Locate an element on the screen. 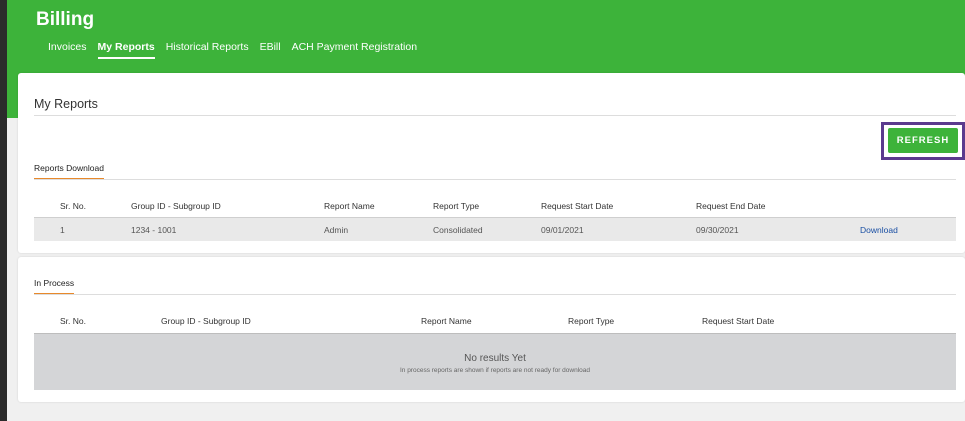 The width and height of the screenshot is (965, 421). nav-historical-reports: Historical Reports is located at coordinates (207, 50).